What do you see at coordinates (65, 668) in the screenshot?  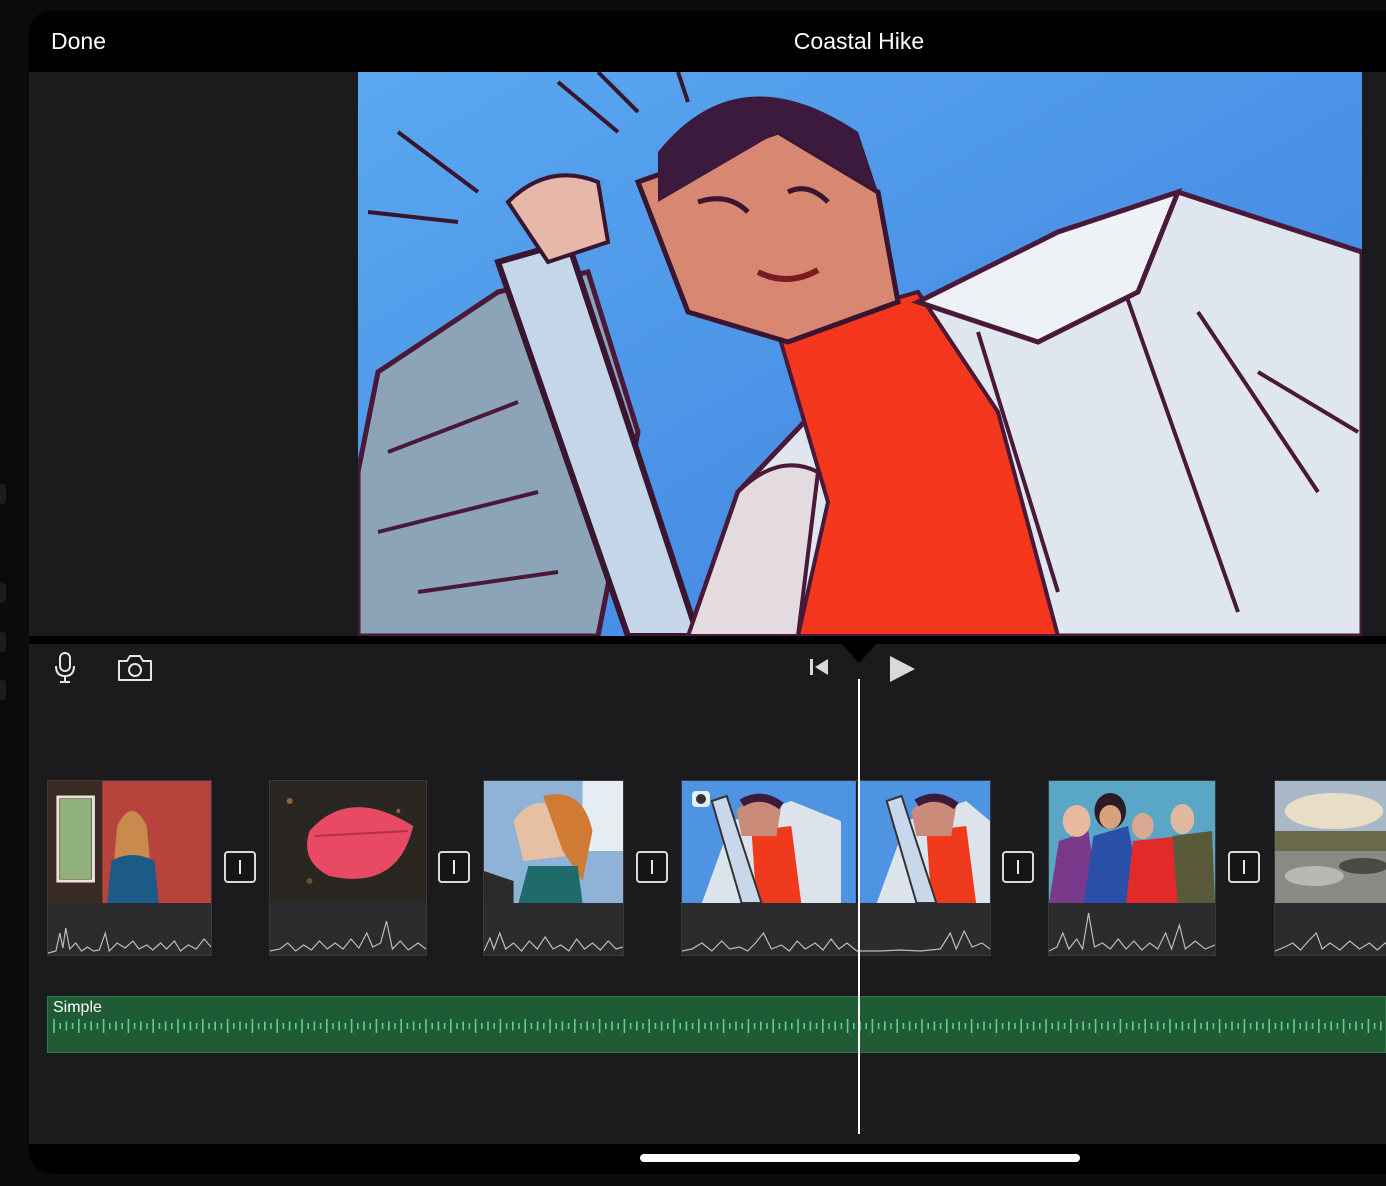 I see `microphone-icon` at bounding box center [65, 668].